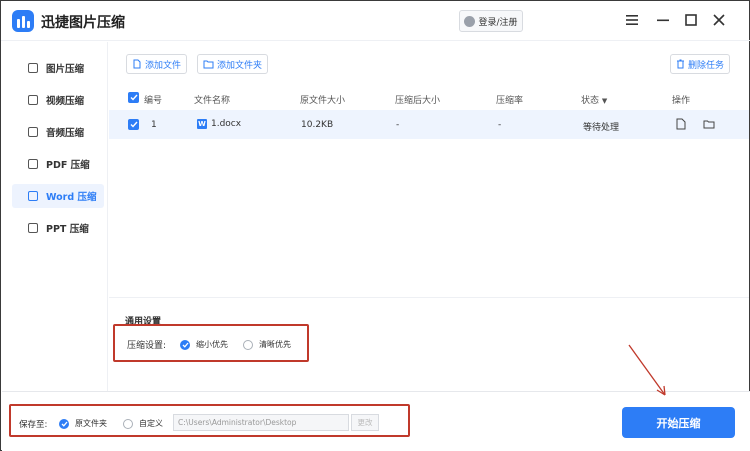  What do you see at coordinates (429, 124) in the screenshot?
I see `table-row: 1 W 1.docx 10.2KB - - 等待处理` at bounding box center [429, 124].